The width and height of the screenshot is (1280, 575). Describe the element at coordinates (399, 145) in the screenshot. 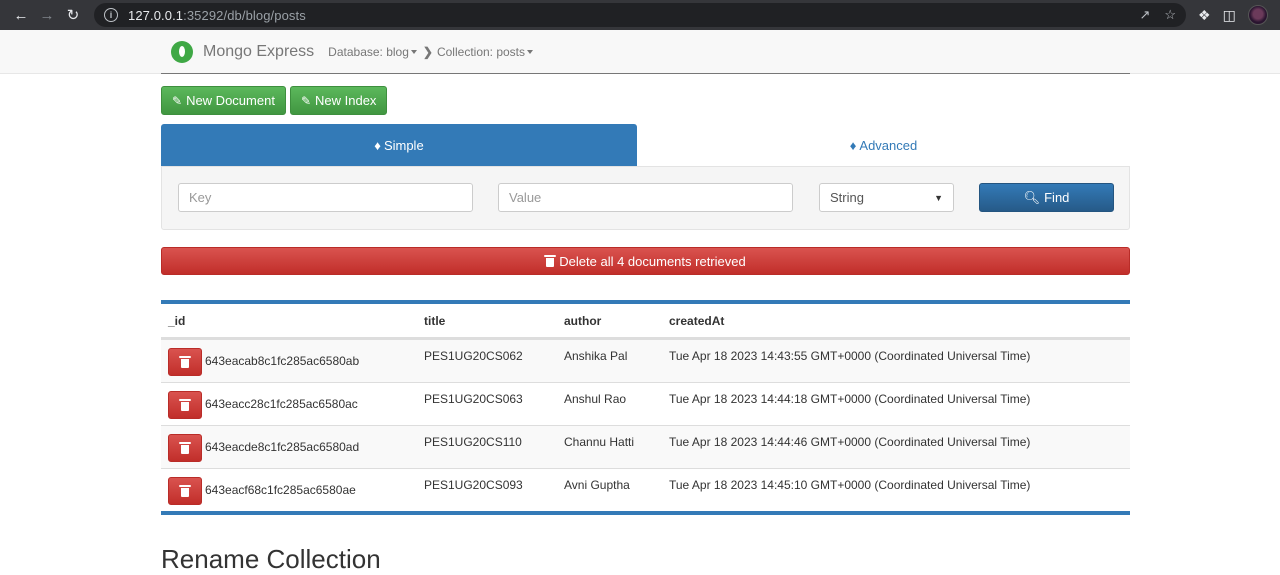

I see `tab-simple: ♦ Simple` at that location.